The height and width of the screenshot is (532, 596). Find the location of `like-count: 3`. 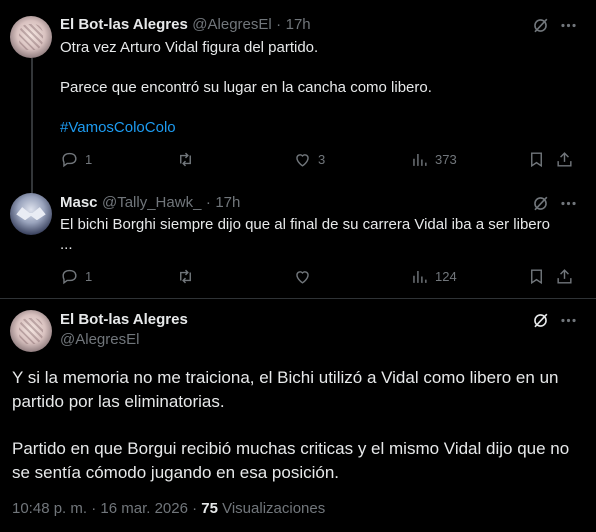

like-count: 3 is located at coordinates (322, 159).